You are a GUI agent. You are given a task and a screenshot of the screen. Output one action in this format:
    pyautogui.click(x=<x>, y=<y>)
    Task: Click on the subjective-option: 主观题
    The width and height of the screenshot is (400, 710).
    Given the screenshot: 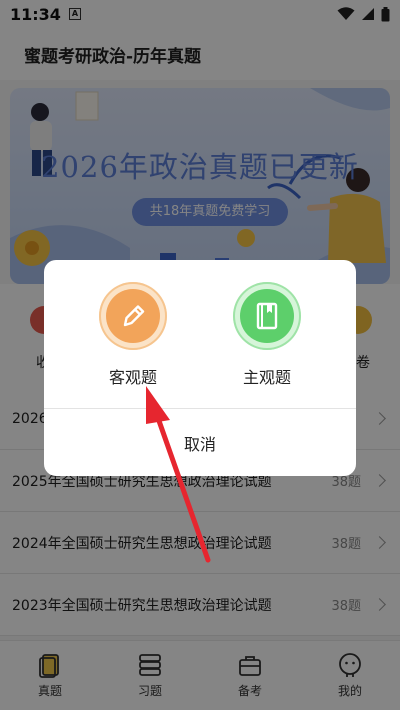 What is the action you would take?
    pyautogui.click(x=267, y=335)
    